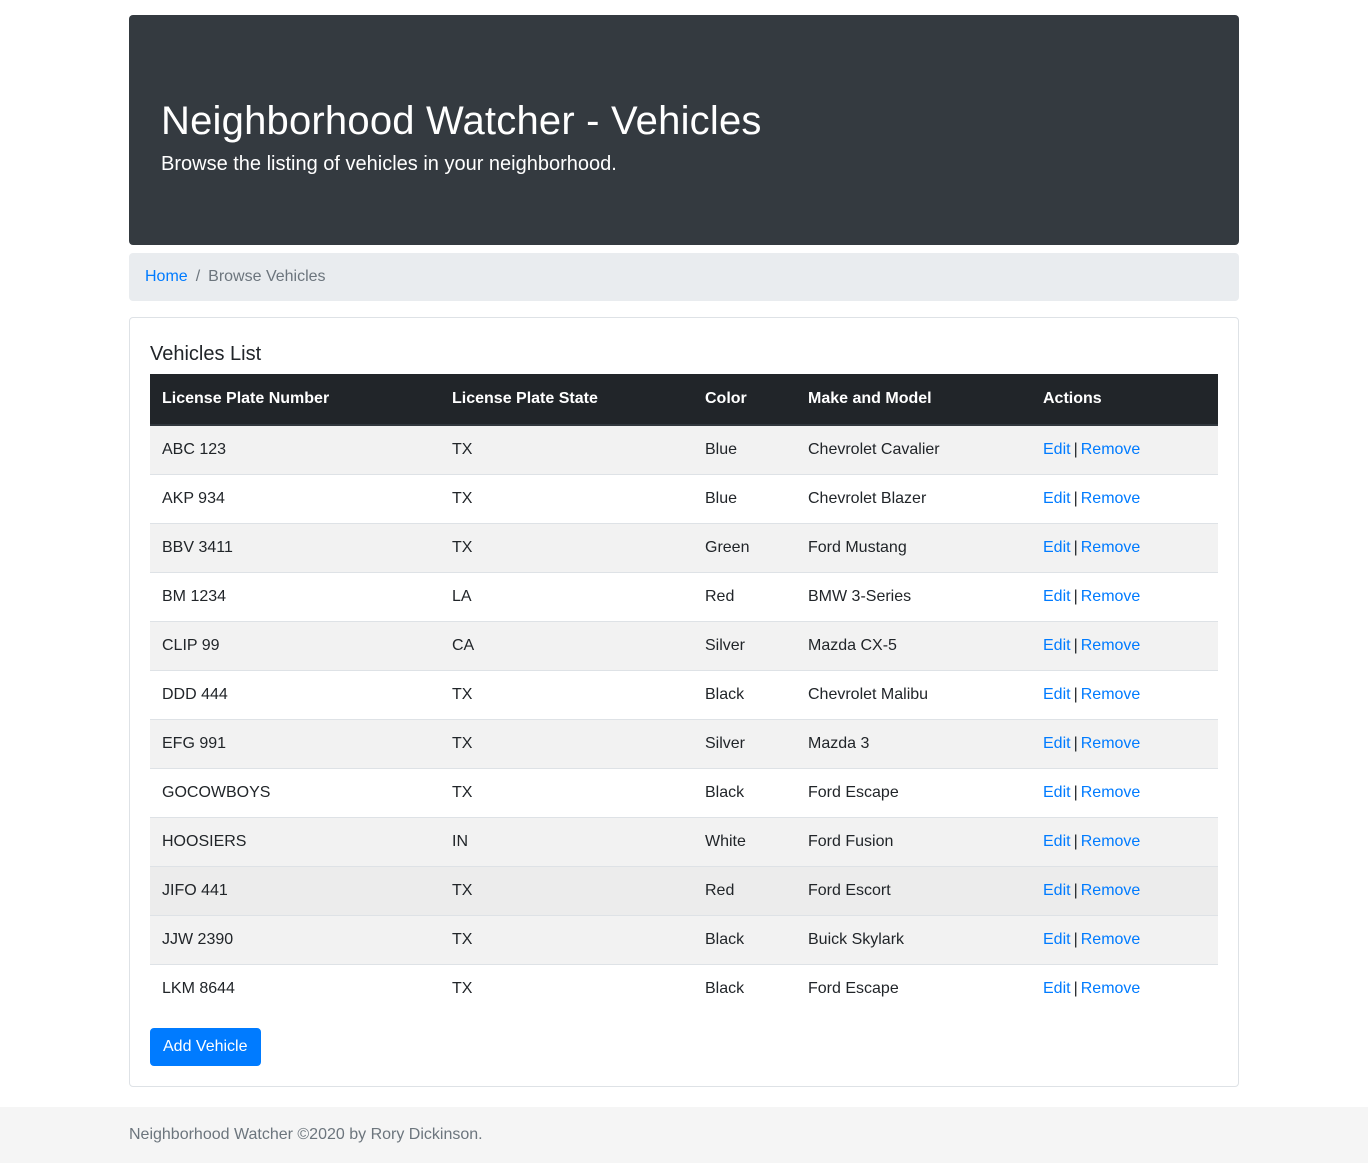 This screenshot has height=1163, width=1368. What do you see at coordinates (744, 841) in the screenshot?
I see `cell-color: White` at bounding box center [744, 841].